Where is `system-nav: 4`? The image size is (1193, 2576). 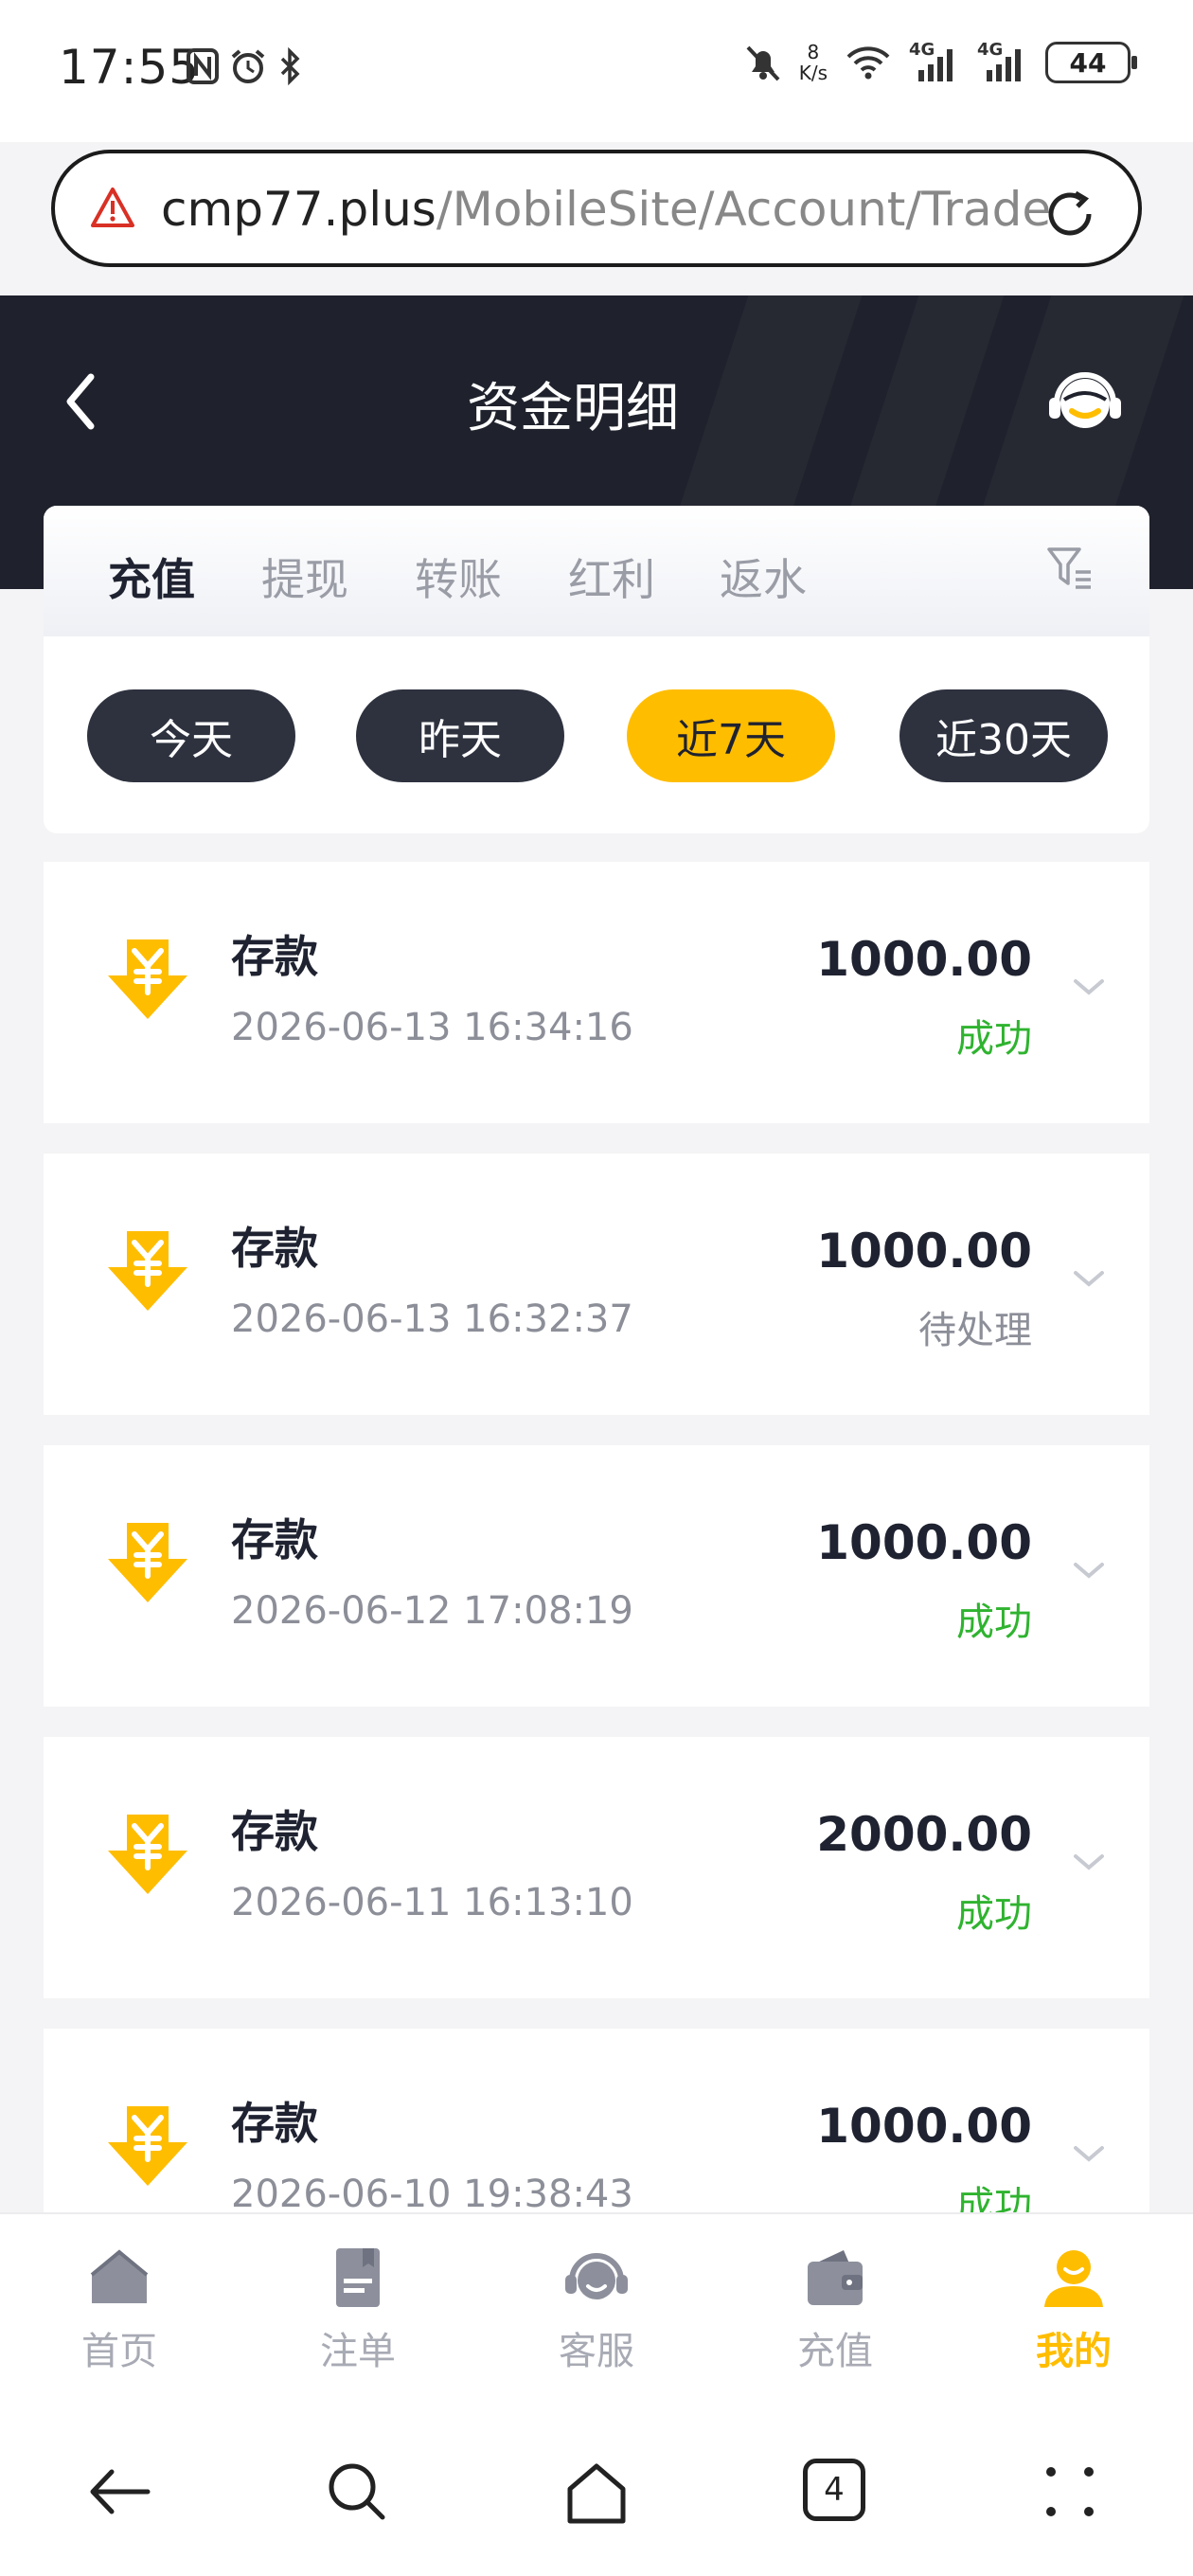 system-nav: 4 is located at coordinates (596, 2491).